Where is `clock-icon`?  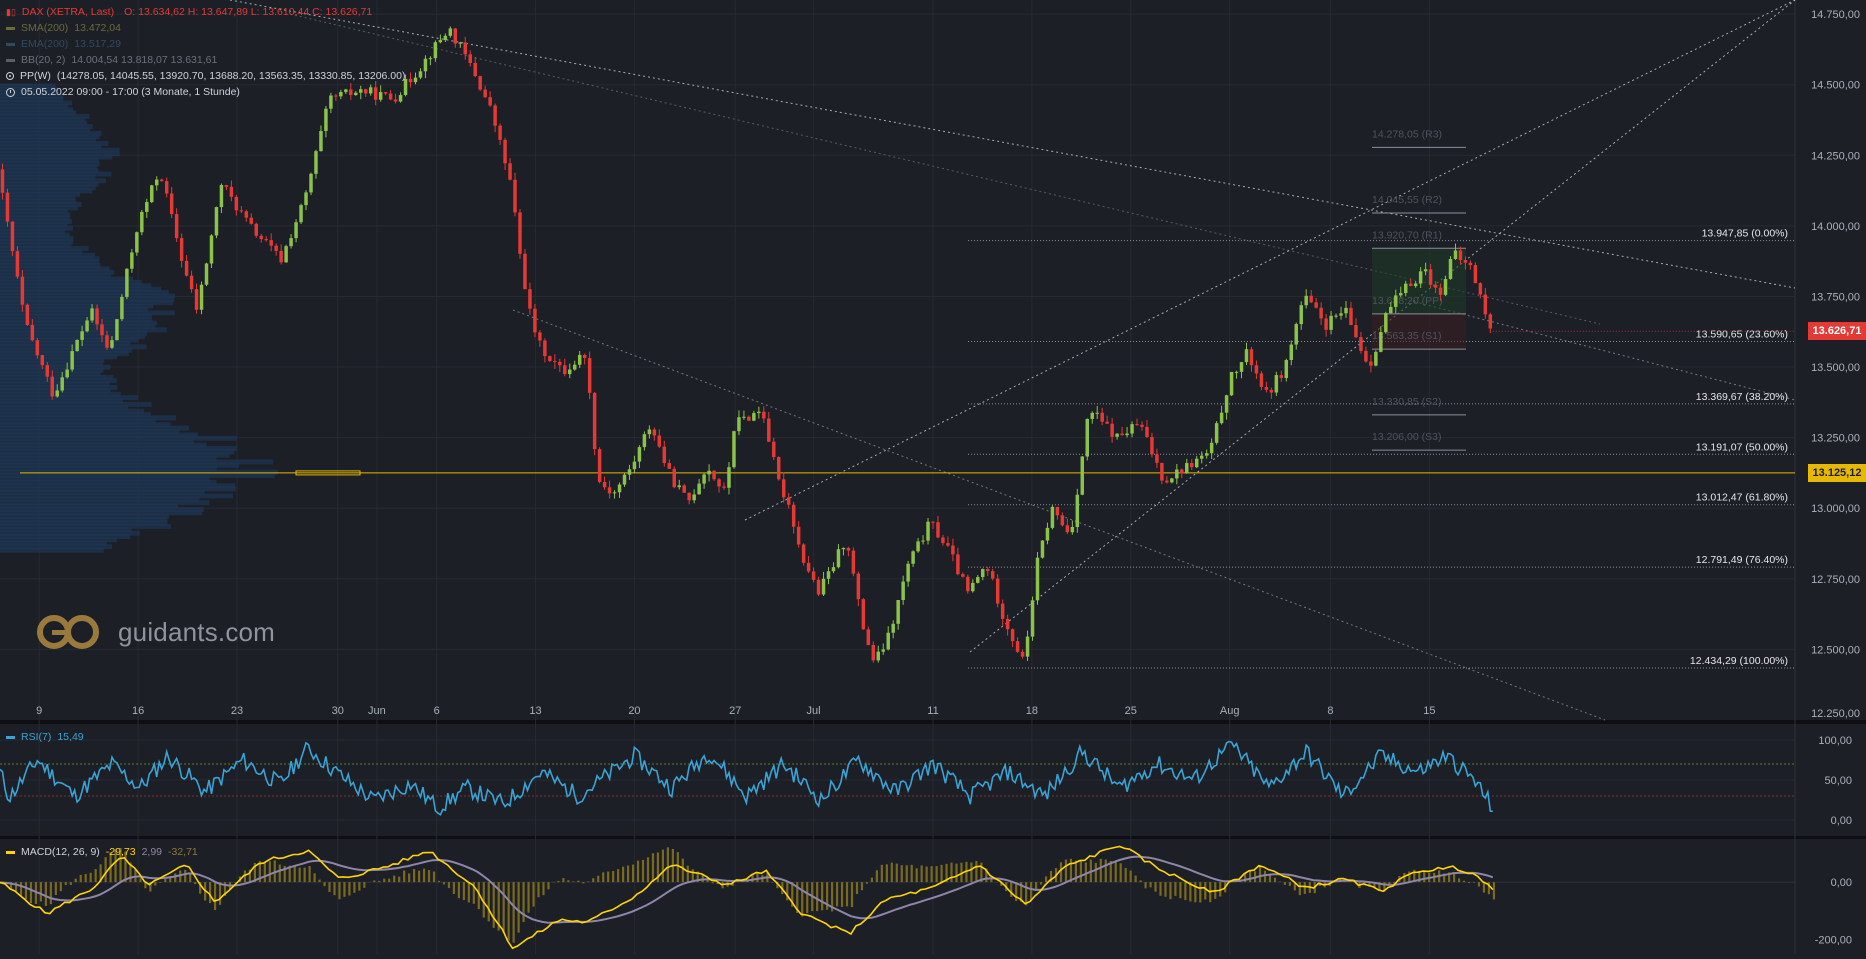
clock-icon is located at coordinates (10, 92).